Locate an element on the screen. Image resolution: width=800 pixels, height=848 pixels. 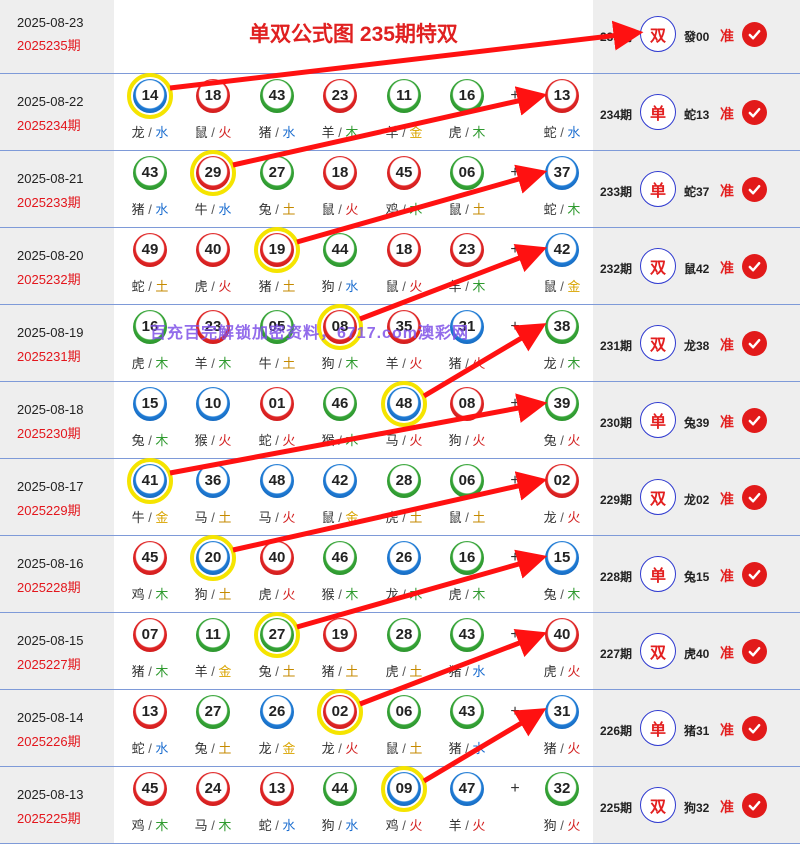
ball-number: 45 is located at coordinates (150, 788).